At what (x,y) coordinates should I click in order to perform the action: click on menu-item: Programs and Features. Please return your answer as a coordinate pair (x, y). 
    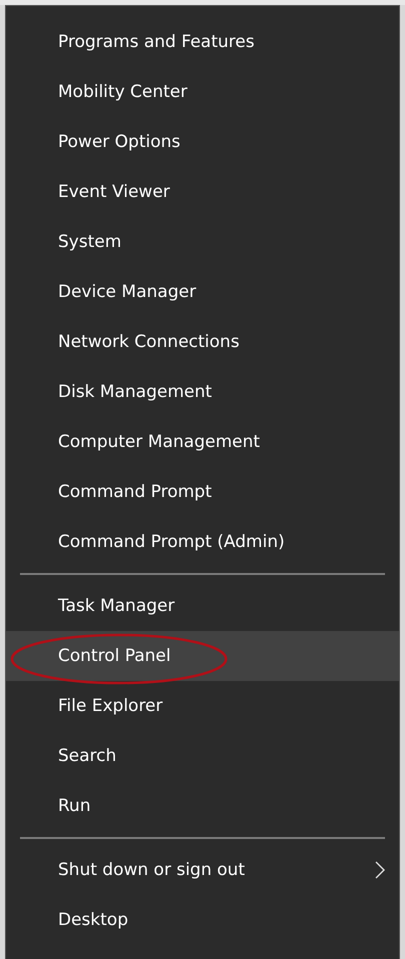
    Looking at the image, I should click on (202, 42).